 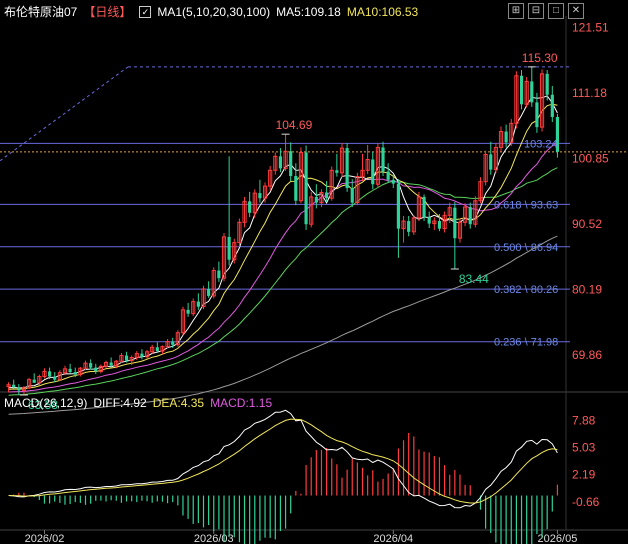 I want to click on ma-settings-label: MA1(5,10,20,30,100), so click(x=213, y=12).